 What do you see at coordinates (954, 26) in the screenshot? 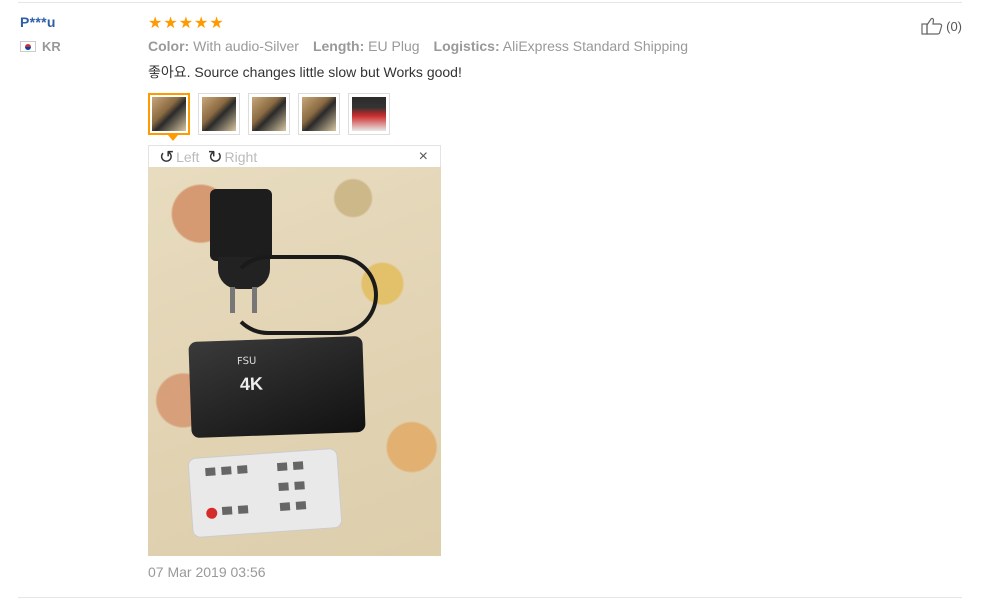
I see `helpful-count: (0)` at bounding box center [954, 26].